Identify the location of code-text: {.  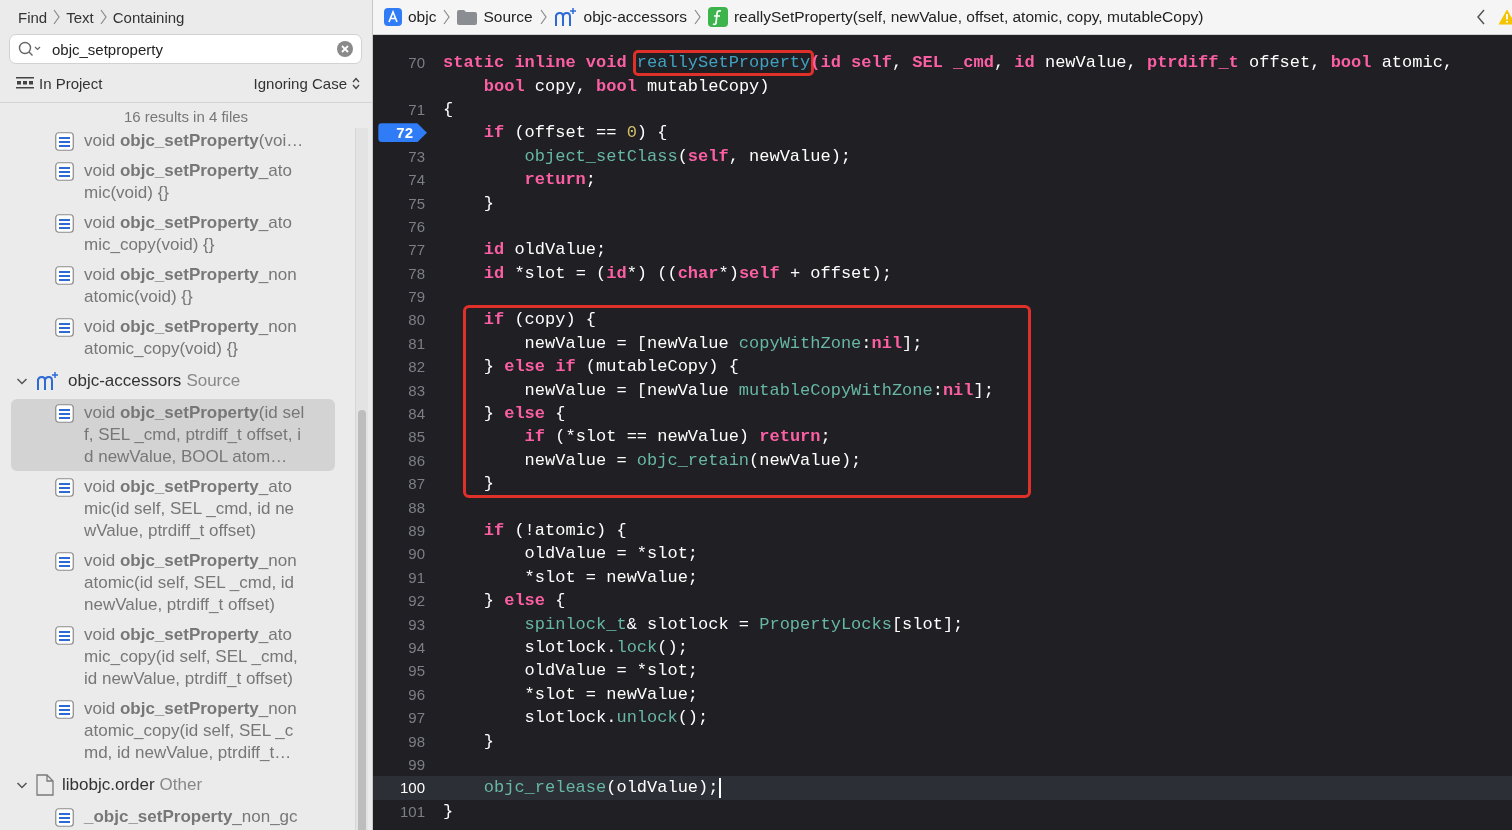
(560, 414).